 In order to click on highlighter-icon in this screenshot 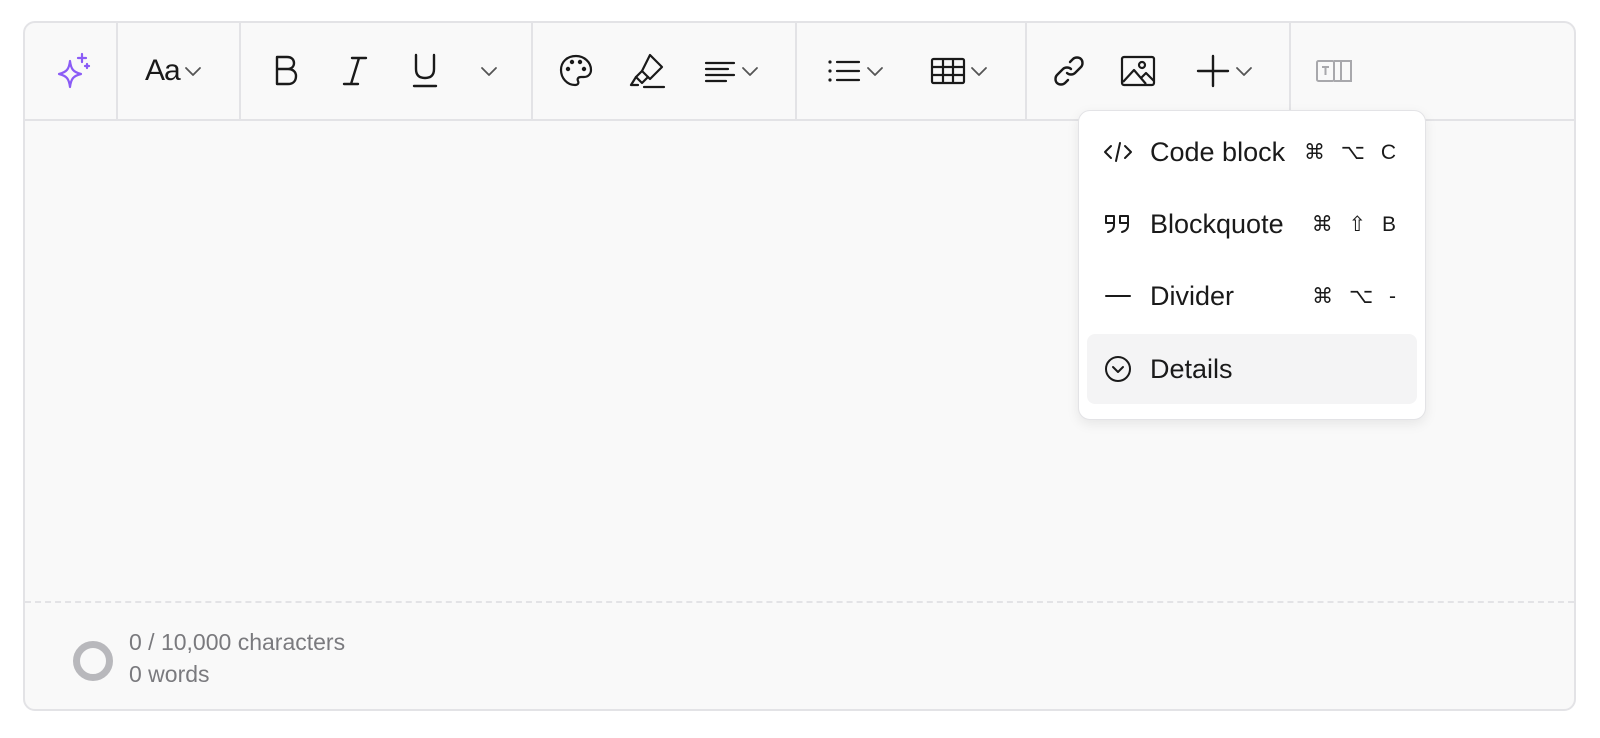, I will do `click(647, 71)`.